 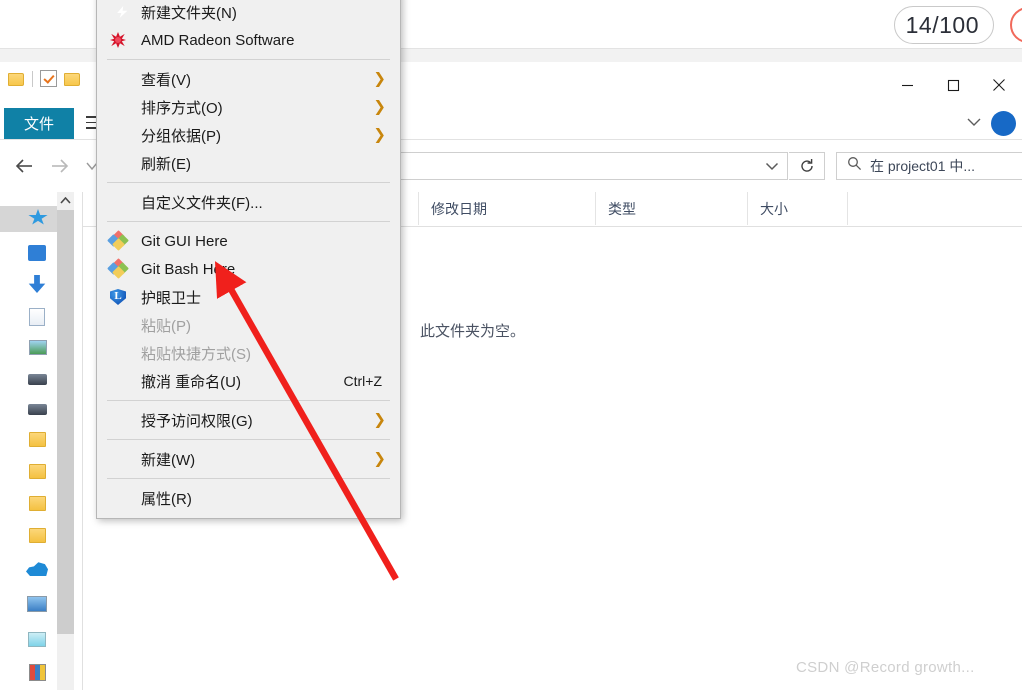 What do you see at coordinates (248, 459) in the screenshot?
I see `menu-item-new: 新建(W) ❯` at bounding box center [248, 459].